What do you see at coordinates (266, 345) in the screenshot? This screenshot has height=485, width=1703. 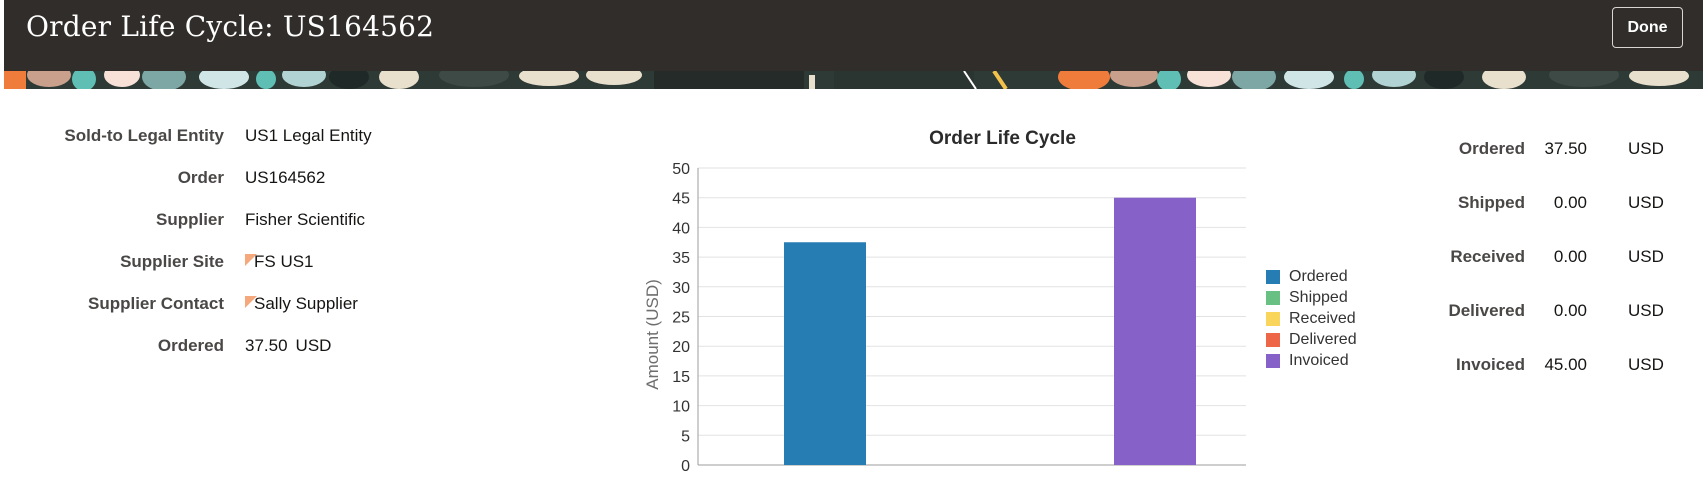 I see `ordered-amount: 37.50` at bounding box center [266, 345].